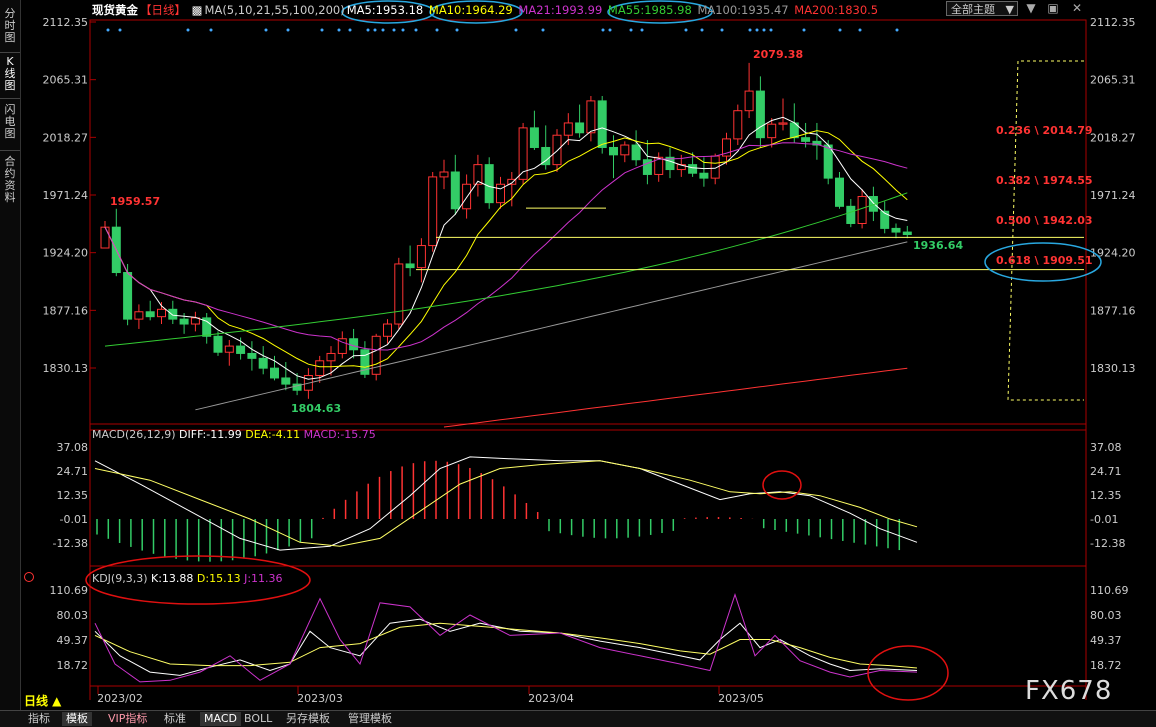  I want to click on price-axis-label-left: 2065.31, so click(66, 80).